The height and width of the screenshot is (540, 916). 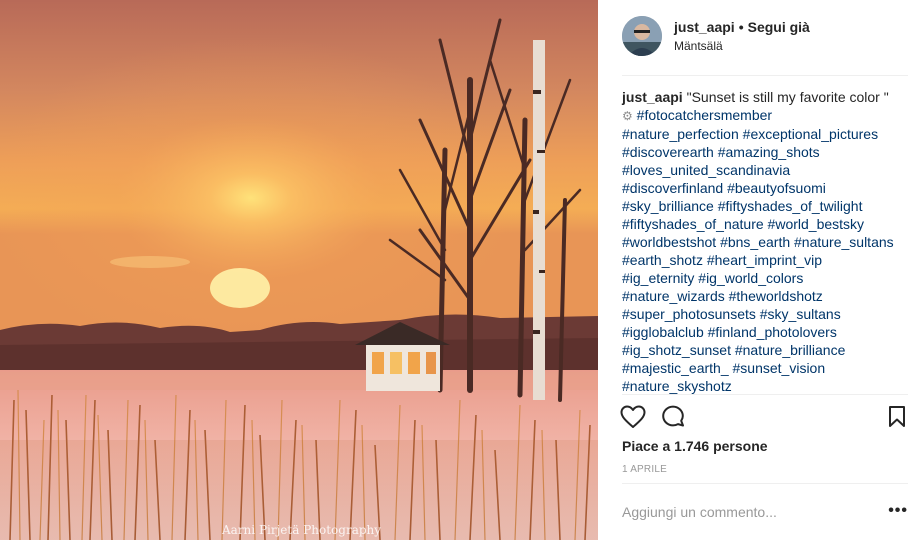 I want to click on gear-icon: ⚙, so click(x=627, y=116).